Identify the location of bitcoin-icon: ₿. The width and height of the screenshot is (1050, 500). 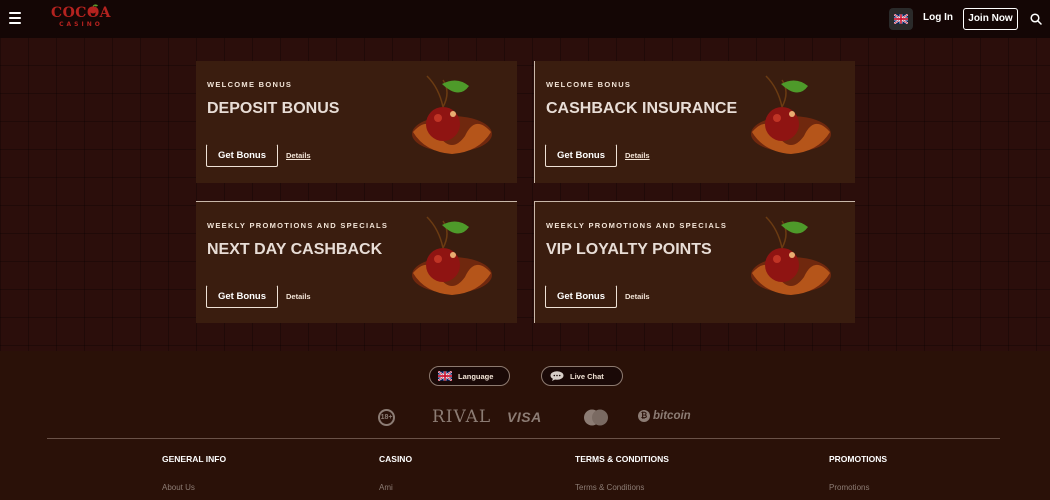
(644, 416).